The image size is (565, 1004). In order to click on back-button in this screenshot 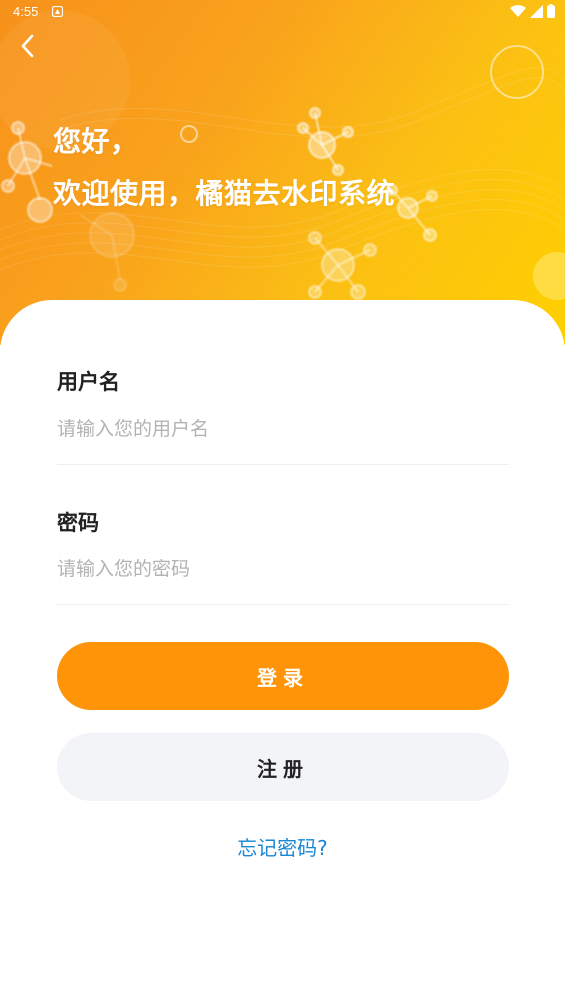, I will do `click(28, 46)`.